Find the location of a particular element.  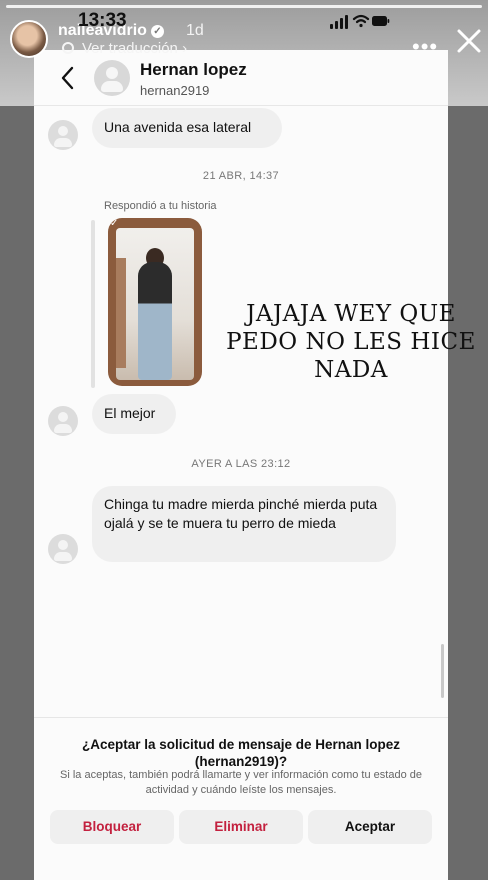

delete-button: Eliminar is located at coordinates (241, 827).